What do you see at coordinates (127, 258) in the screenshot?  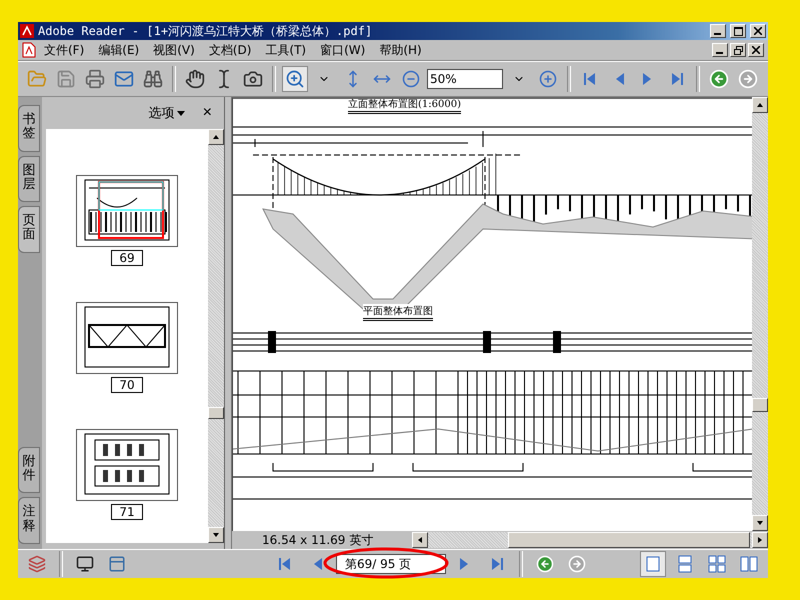 I see `page-number-label: 69` at bounding box center [127, 258].